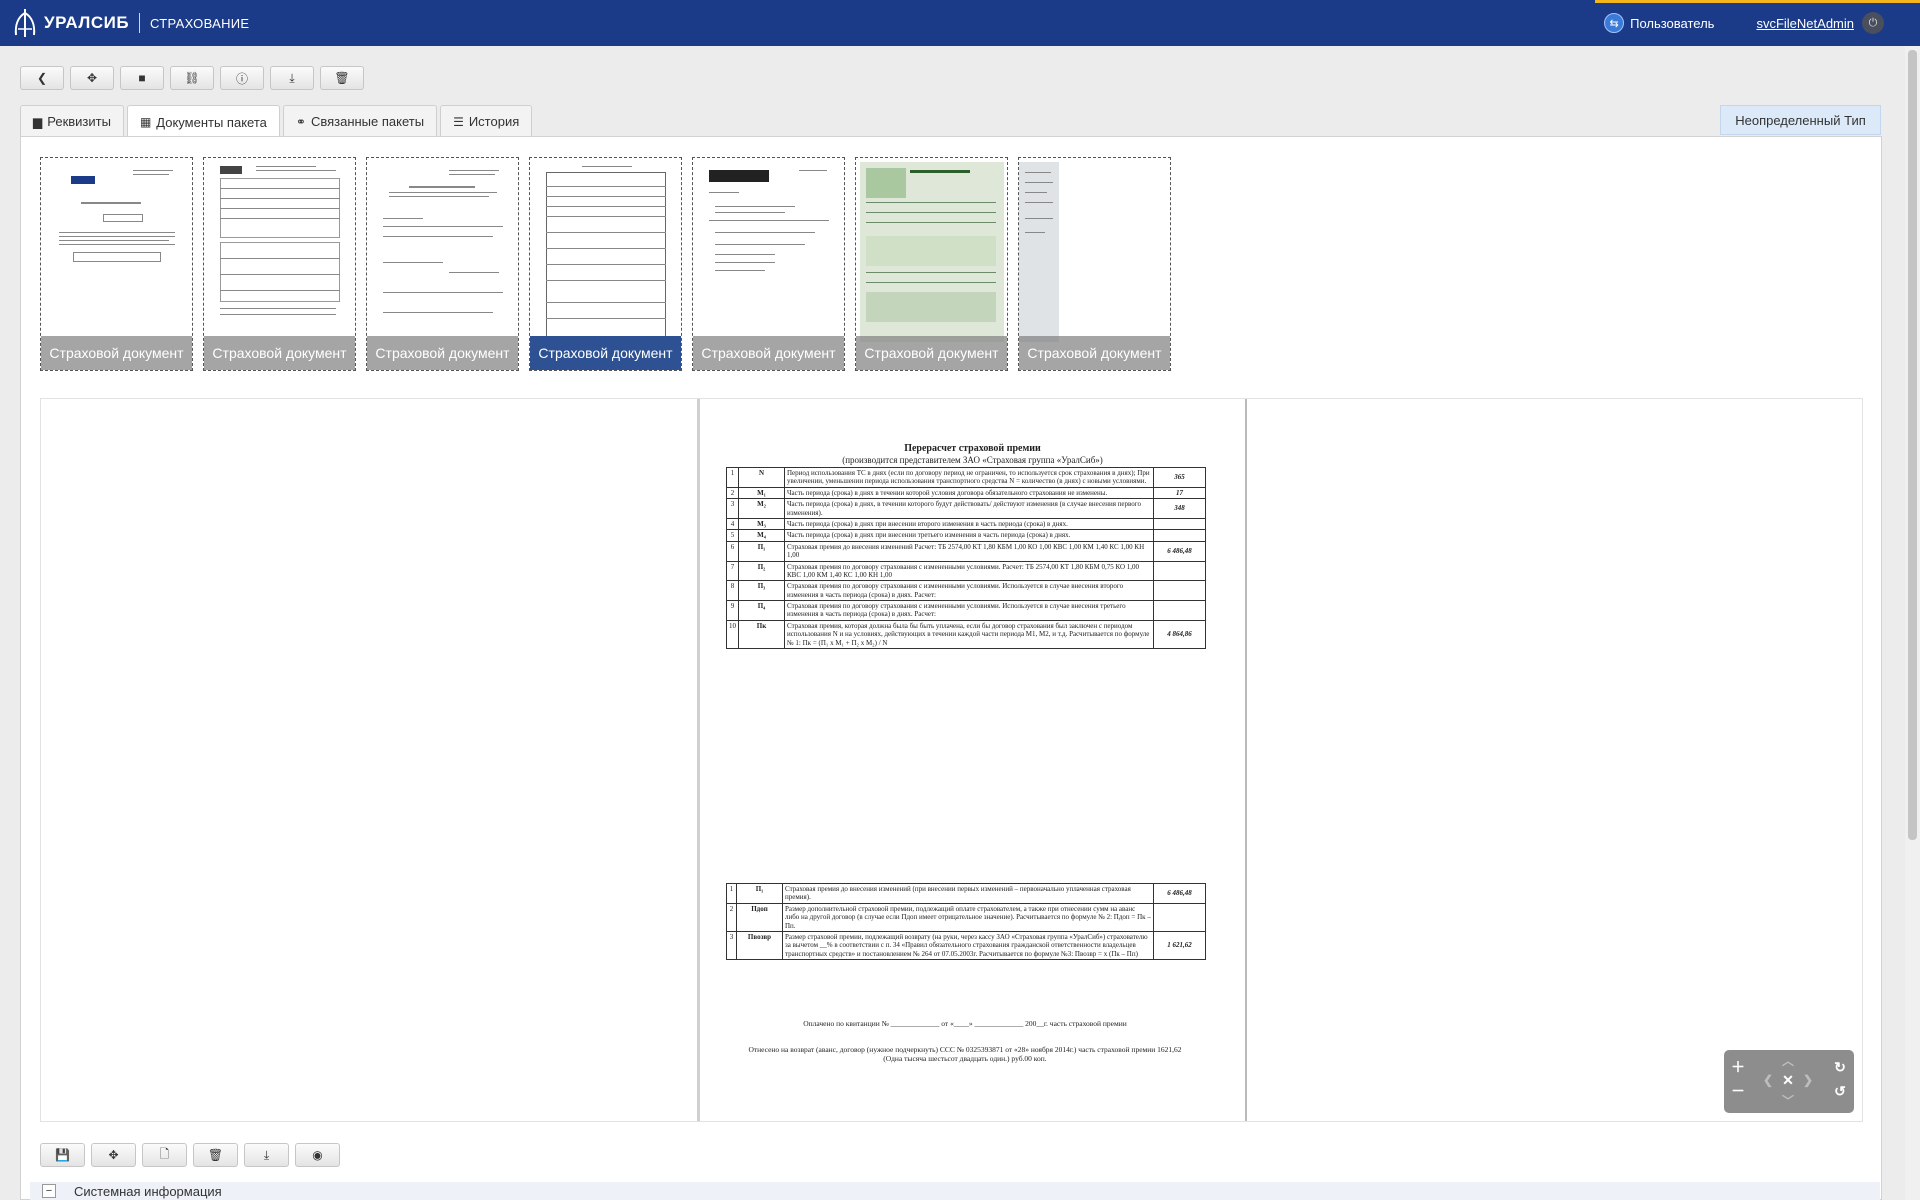  What do you see at coordinates (87, 22) in the screenshot?
I see `brand-name: УРАЛСИБ` at bounding box center [87, 22].